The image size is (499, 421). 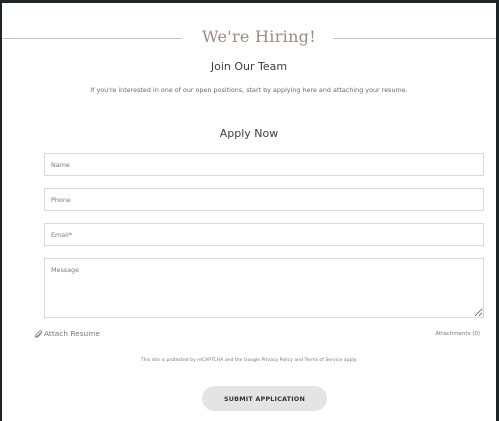 I want to click on hiring-header: We're Hiring!, so click(x=249, y=37).